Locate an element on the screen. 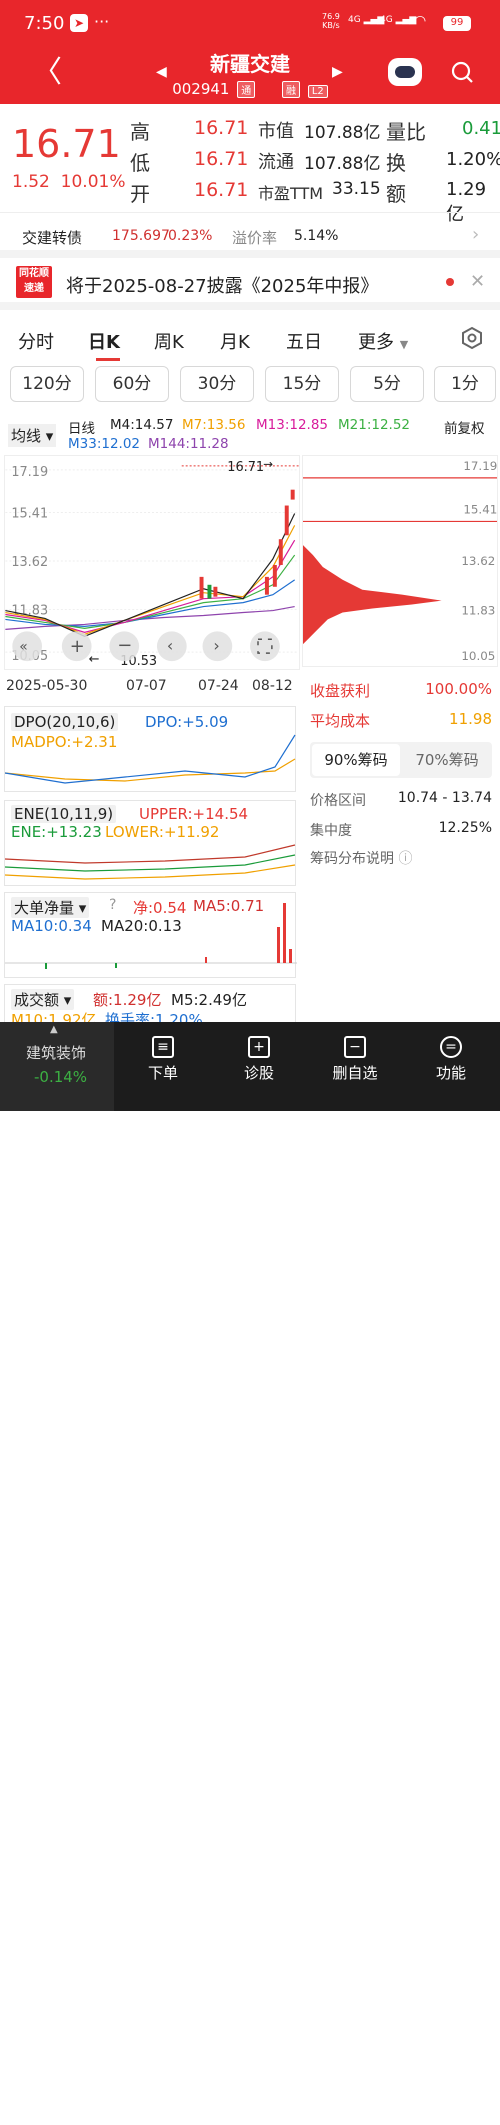 This screenshot has height=2125, width=500. robot-assistant-icon is located at coordinates (405, 72).